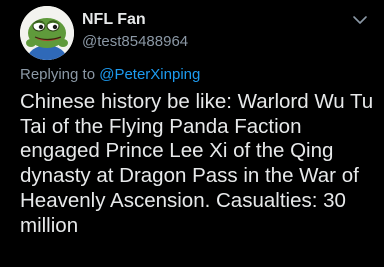 This screenshot has width=384, height=267. Describe the element at coordinates (161, 126) in the screenshot. I see `tweet-text-line: Tai of the Flying Panda Faction` at that location.